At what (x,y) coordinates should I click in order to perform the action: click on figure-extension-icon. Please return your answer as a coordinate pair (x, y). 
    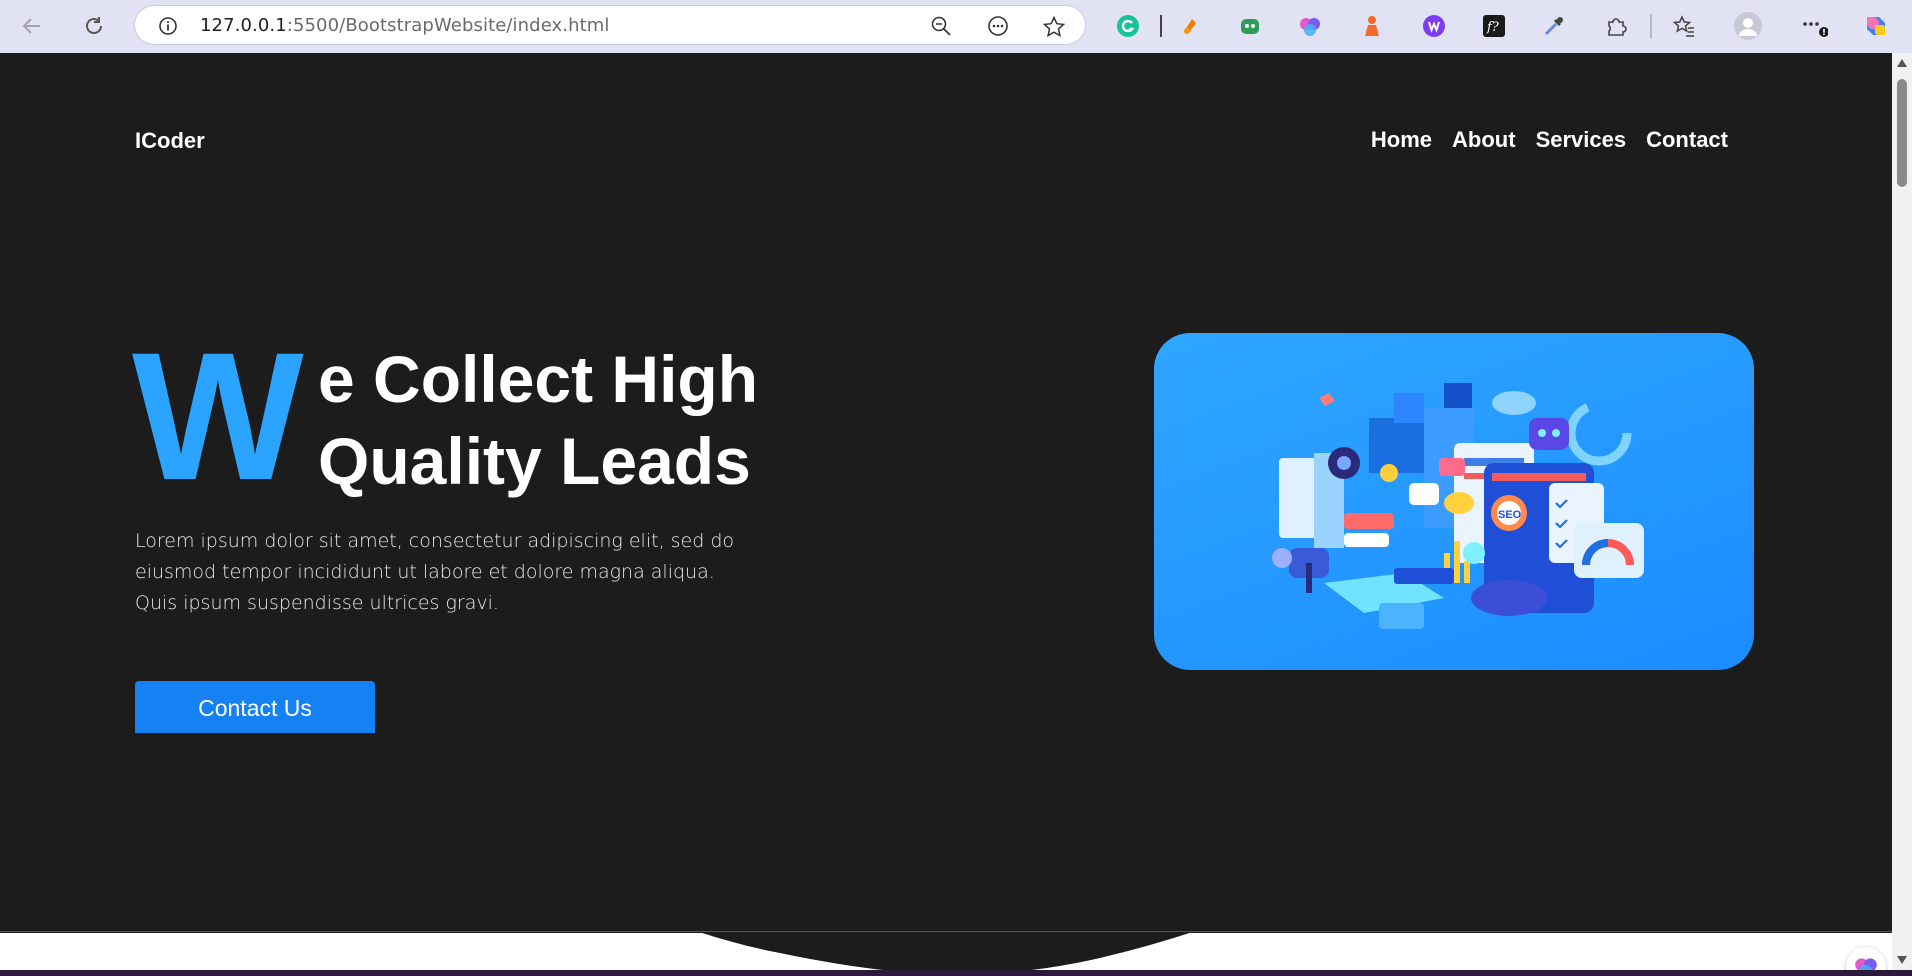
    Looking at the image, I should click on (1372, 26).